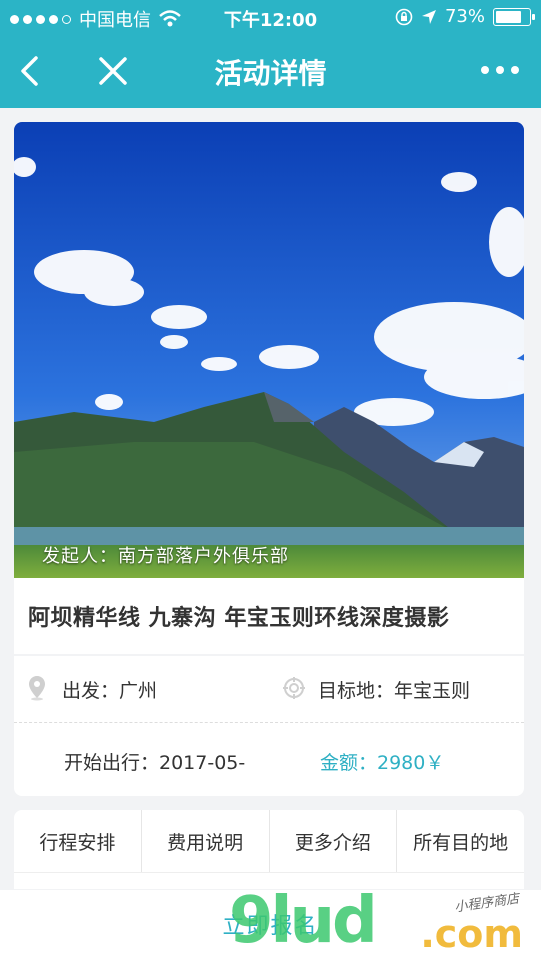  Describe the element at coordinates (460, 841) in the screenshot. I see `tab-all-destinations: 所有目的地` at that location.